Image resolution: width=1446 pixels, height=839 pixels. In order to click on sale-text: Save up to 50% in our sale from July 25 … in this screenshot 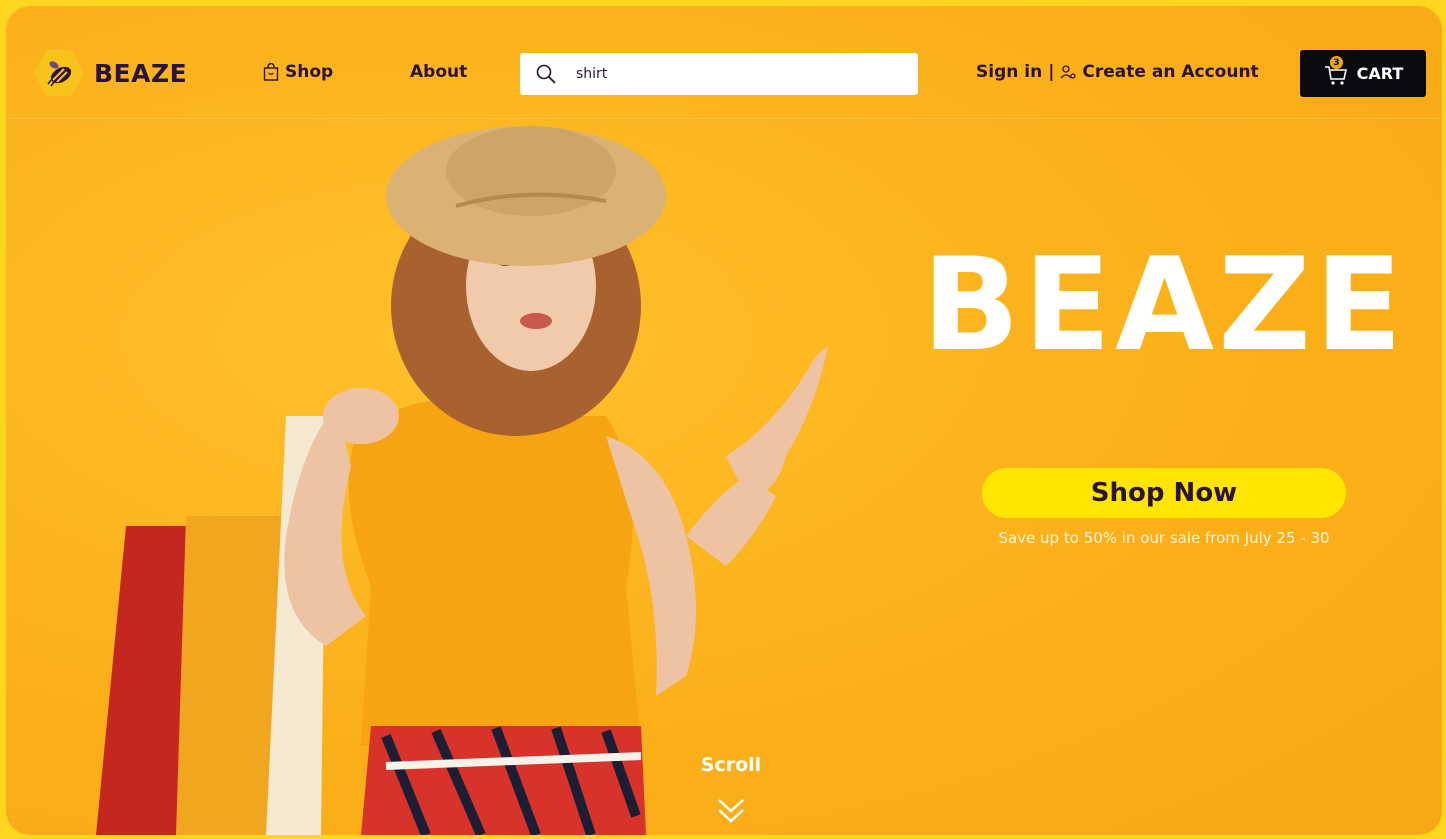, I will do `click(1164, 538)`.